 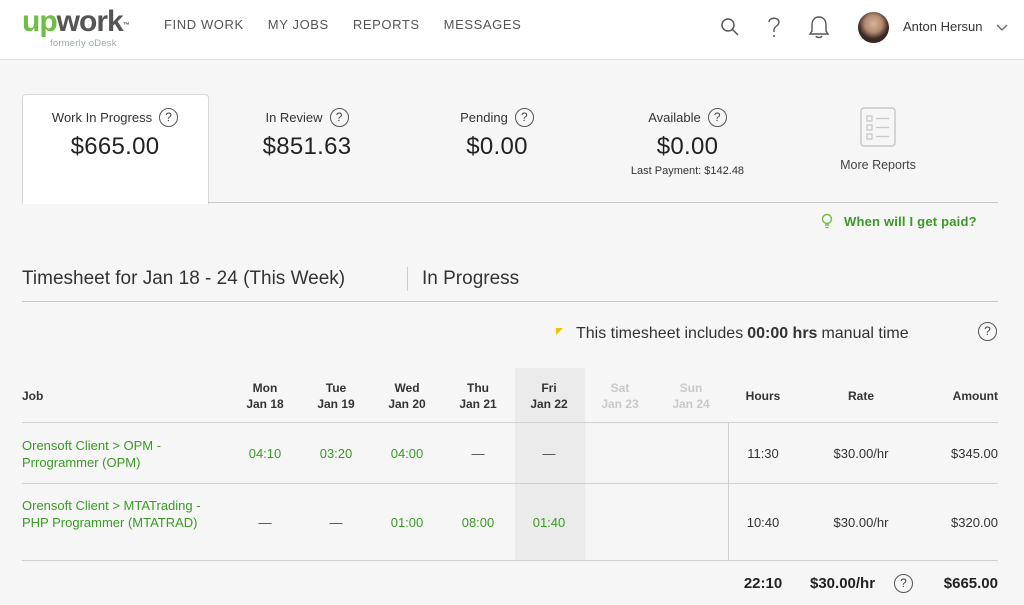 What do you see at coordinates (774, 27) in the screenshot?
I see `help-icon` at bounding box center [774, 27].